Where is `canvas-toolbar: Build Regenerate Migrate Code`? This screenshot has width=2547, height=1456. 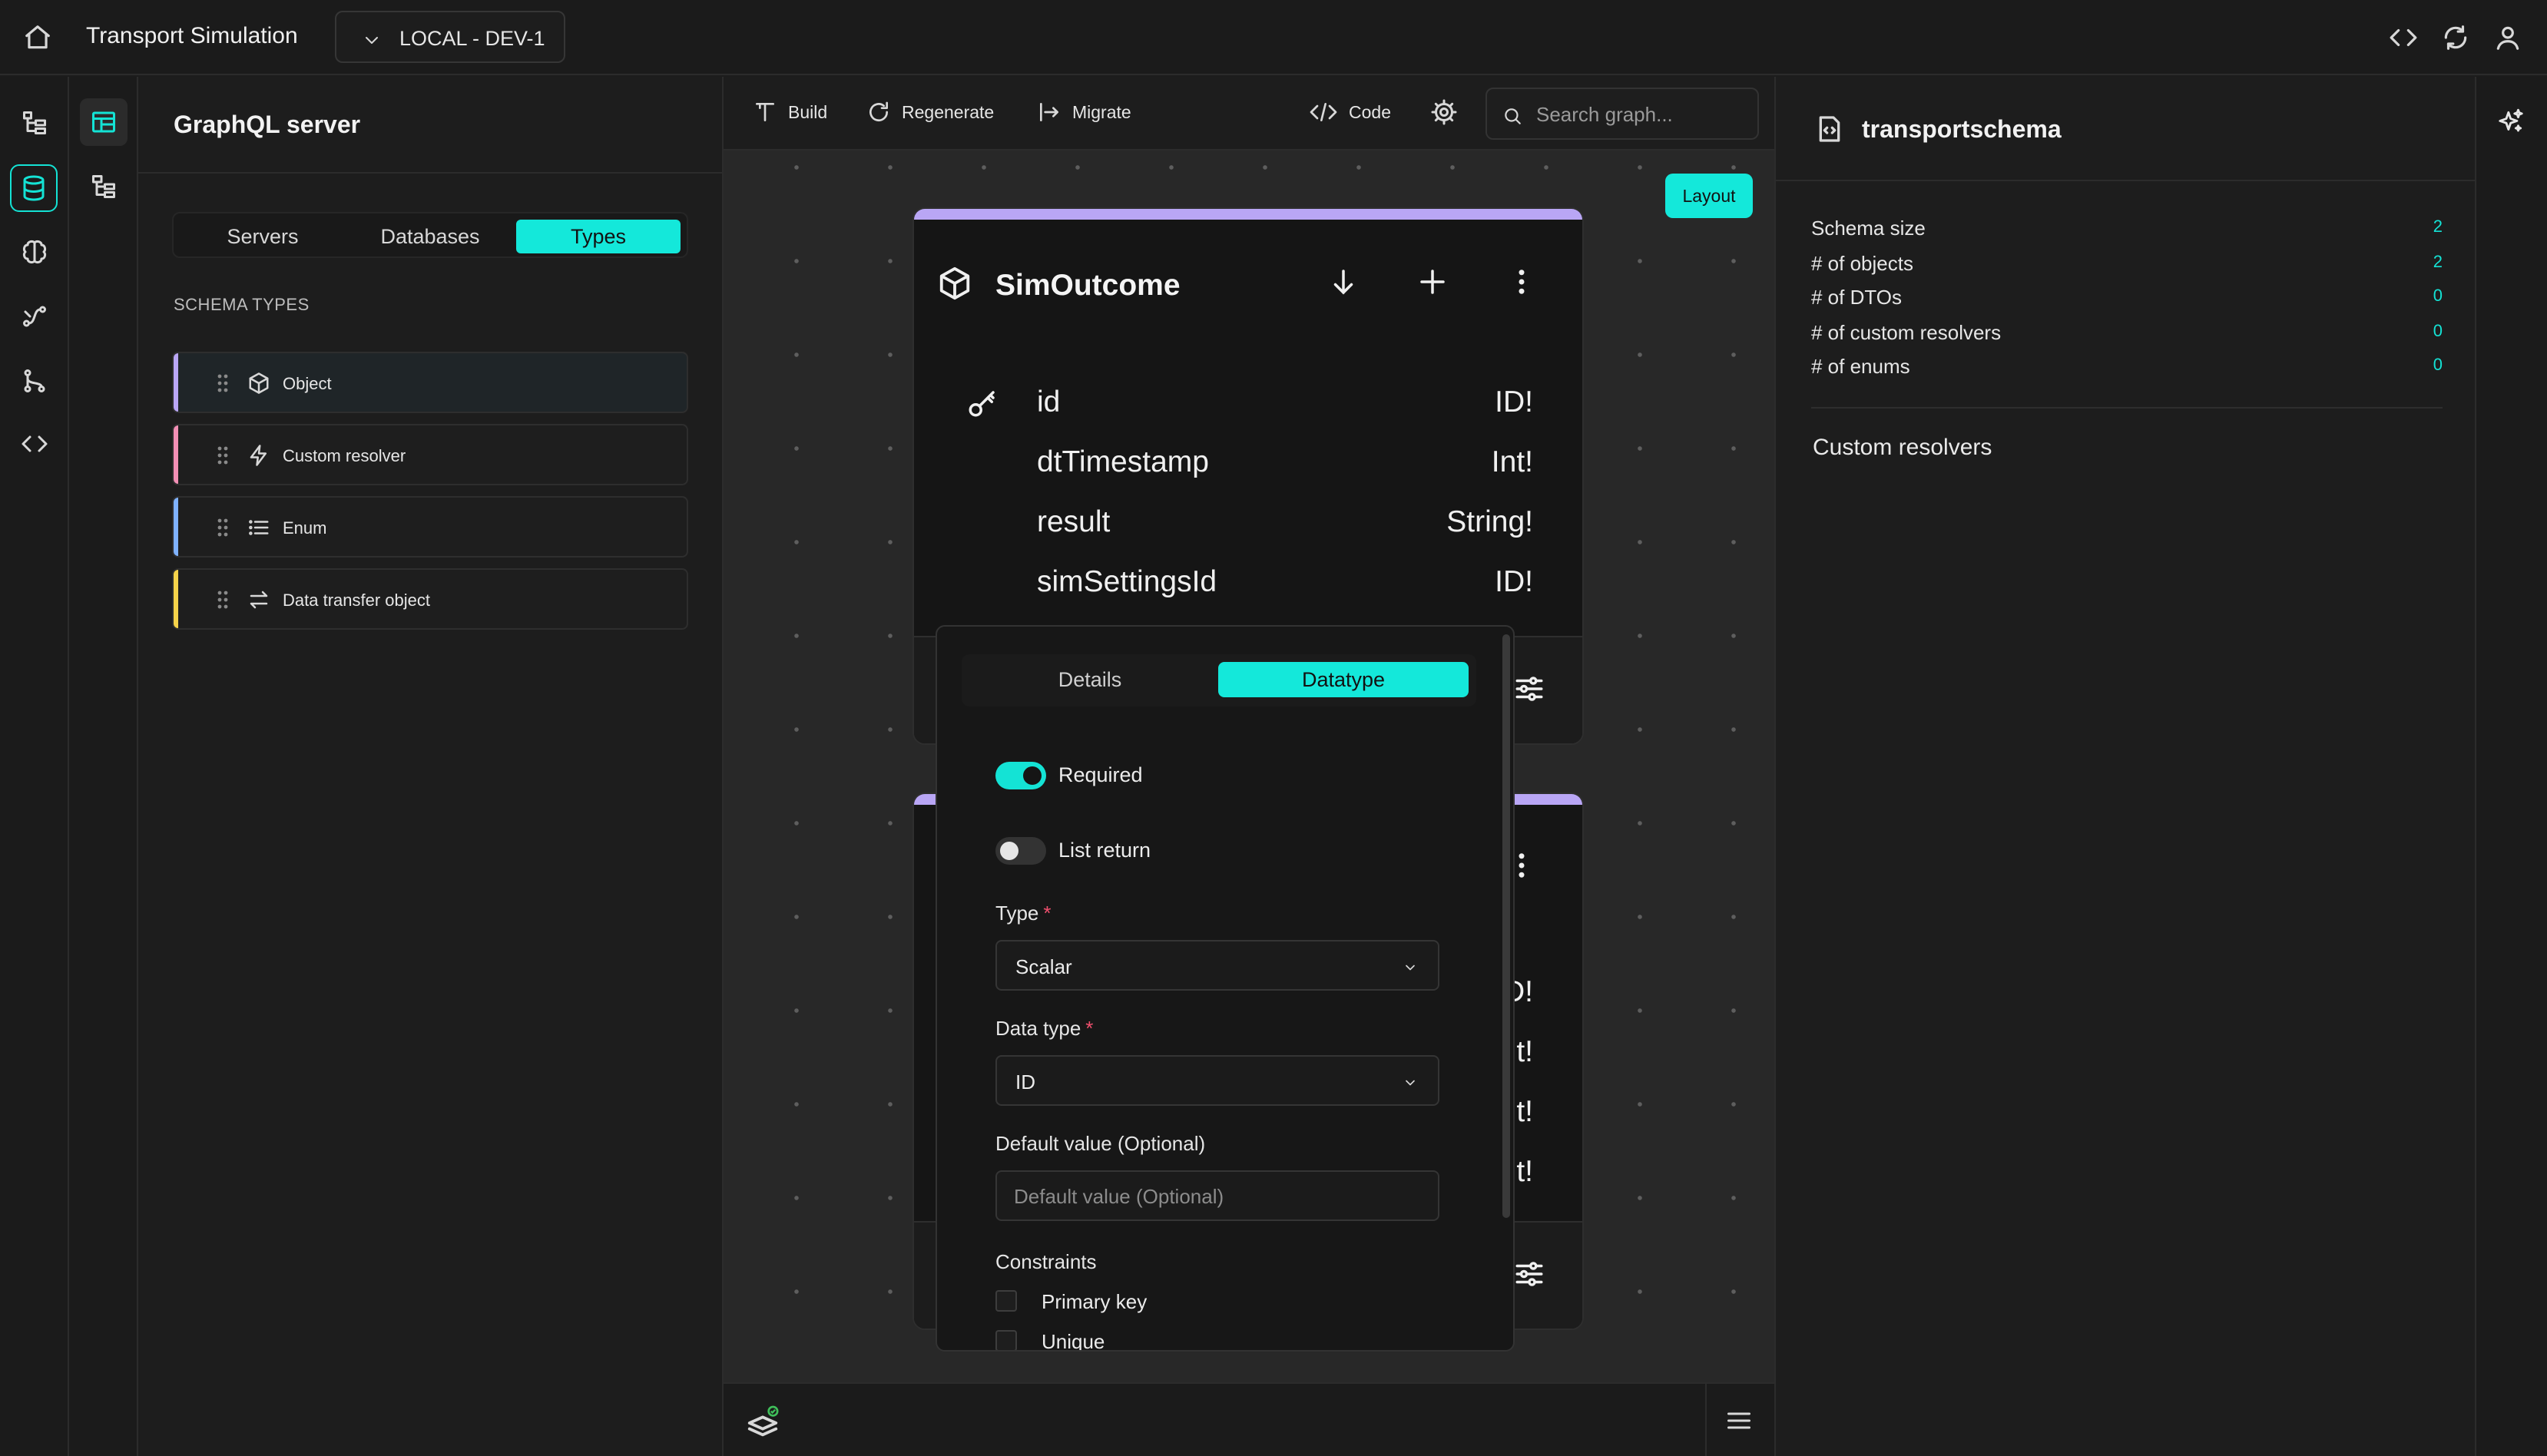 canvas-toolbar: Build Regenerate Migrate Code is located at coordinates (1249, 114).